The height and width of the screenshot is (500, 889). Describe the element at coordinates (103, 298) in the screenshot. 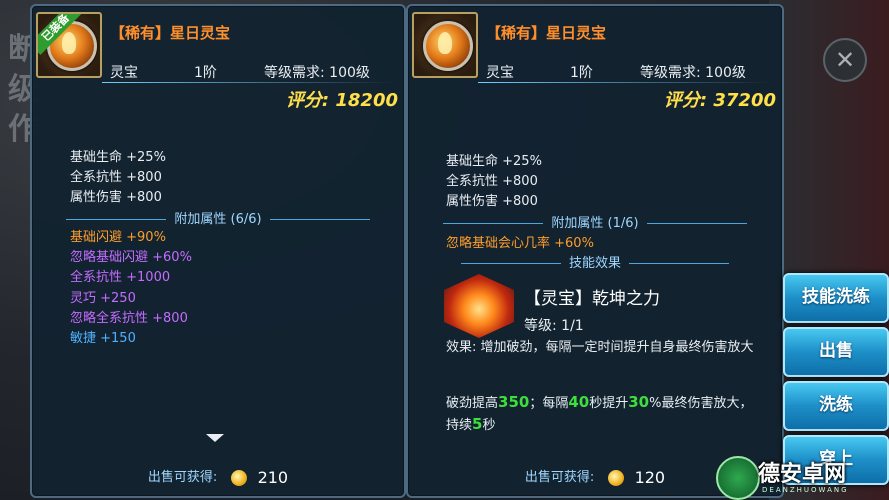

I see `extra-stat: 灵巧 +250` at that location.